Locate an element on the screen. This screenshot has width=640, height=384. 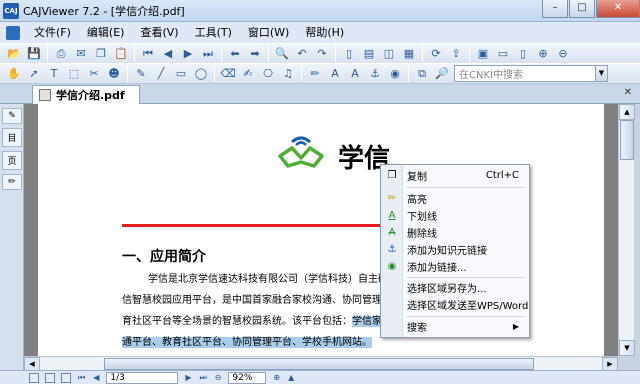
rotate-icon: ⟳ is located at coordinates (436, 54).